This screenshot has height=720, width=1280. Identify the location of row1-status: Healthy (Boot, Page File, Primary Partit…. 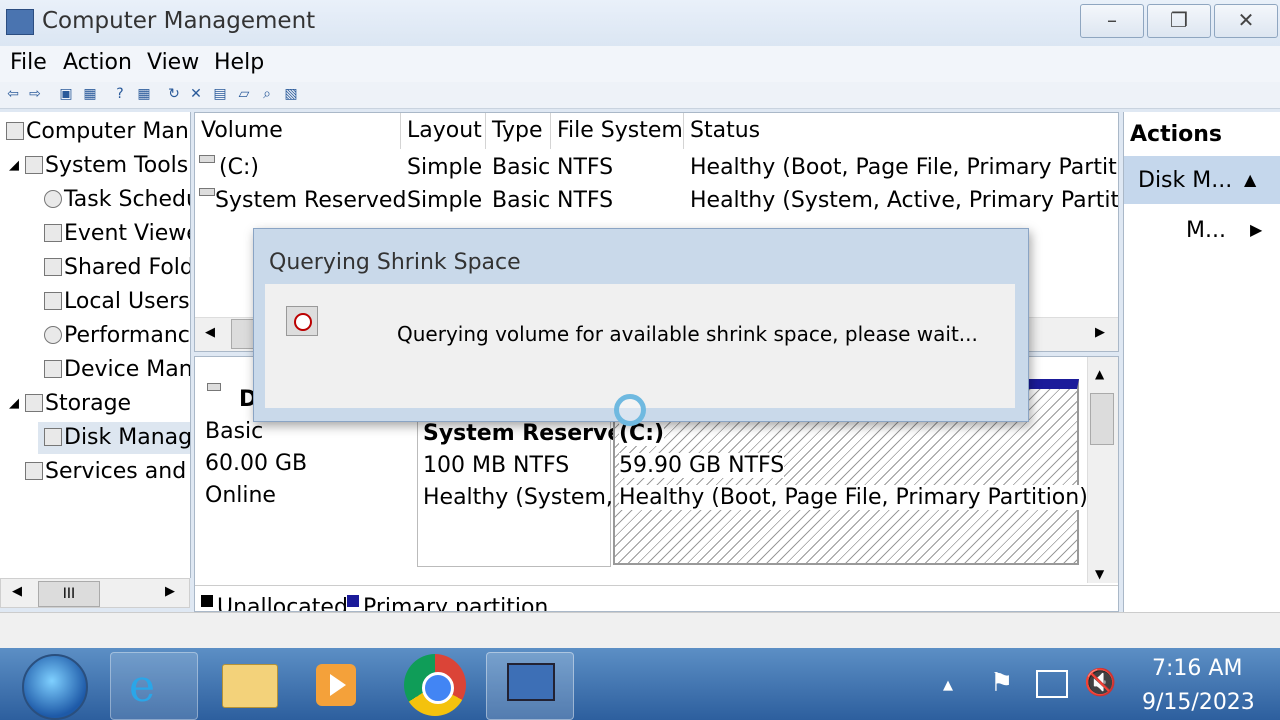
(904, 167).